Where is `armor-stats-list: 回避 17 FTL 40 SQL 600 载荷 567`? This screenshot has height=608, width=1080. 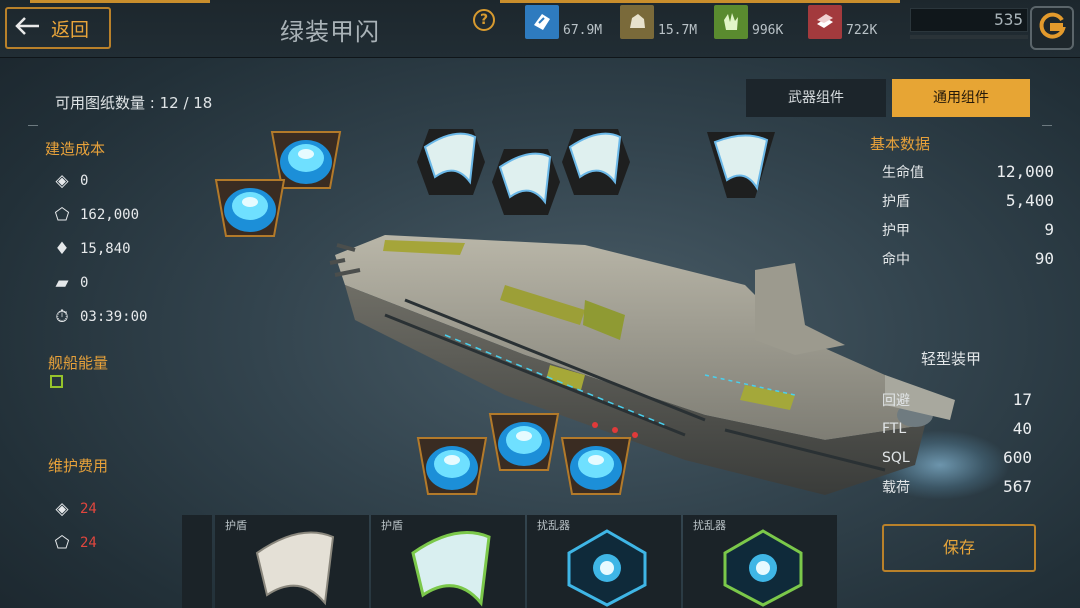
armor-stats-list: 回避 17 FTL 40 SQL 600 载荷 567 is located at coordinates (957, 443).